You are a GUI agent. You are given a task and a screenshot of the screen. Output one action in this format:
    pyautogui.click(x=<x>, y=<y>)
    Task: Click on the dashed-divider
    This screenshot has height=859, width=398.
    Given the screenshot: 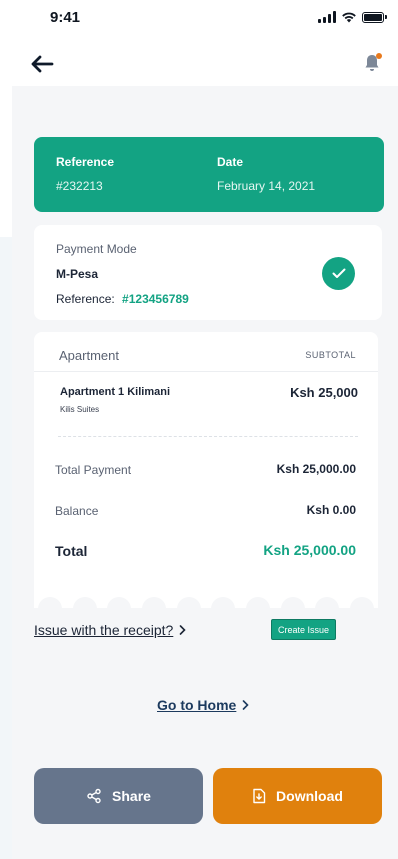 What is the action you would take?
    pyautogui.click(x=208, y=436)
    